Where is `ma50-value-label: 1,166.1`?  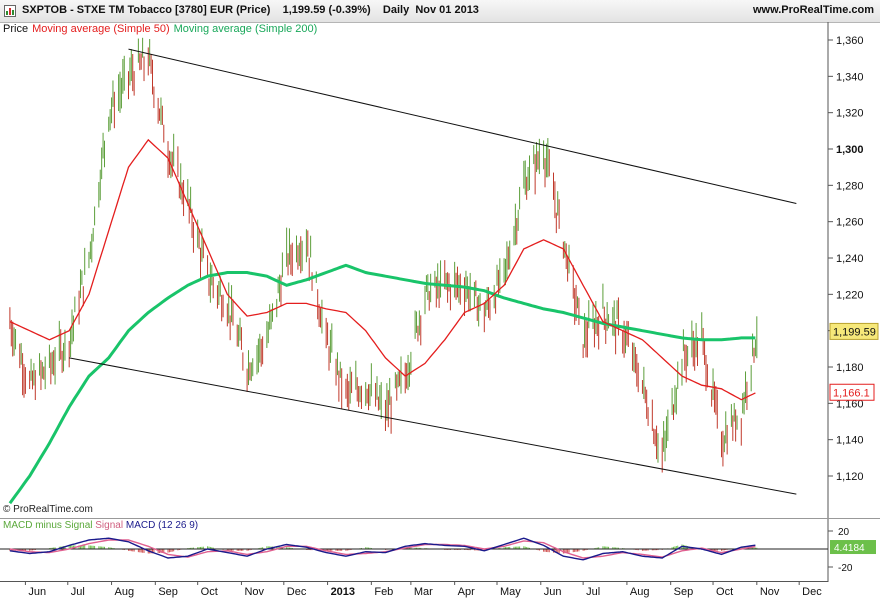
ma50-value-label: 1,166.1 is located at coordinates (851, 393).